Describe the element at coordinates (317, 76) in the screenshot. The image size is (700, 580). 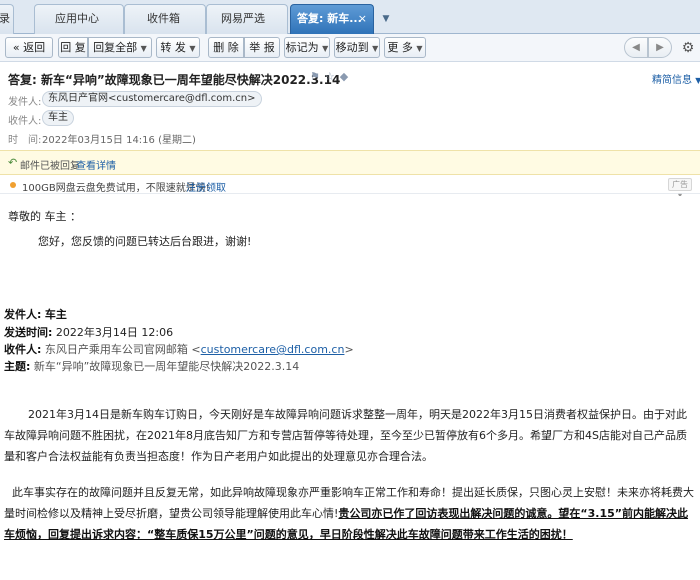
I see `flag-icon: ⚑` at that location.